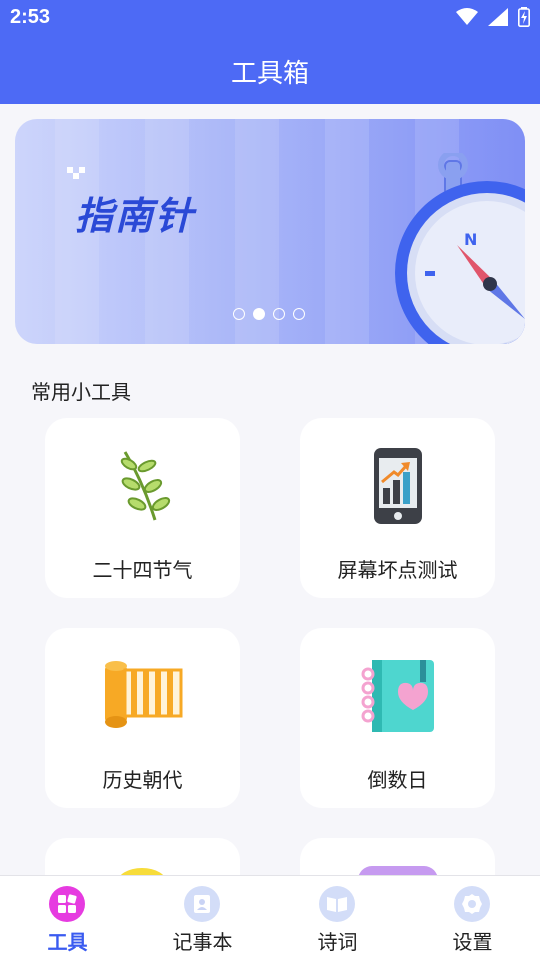  What do you see at coordinates (67, 942) in the screenshot?
I see `nav-label: 工具` at bounding box center [67, 942].